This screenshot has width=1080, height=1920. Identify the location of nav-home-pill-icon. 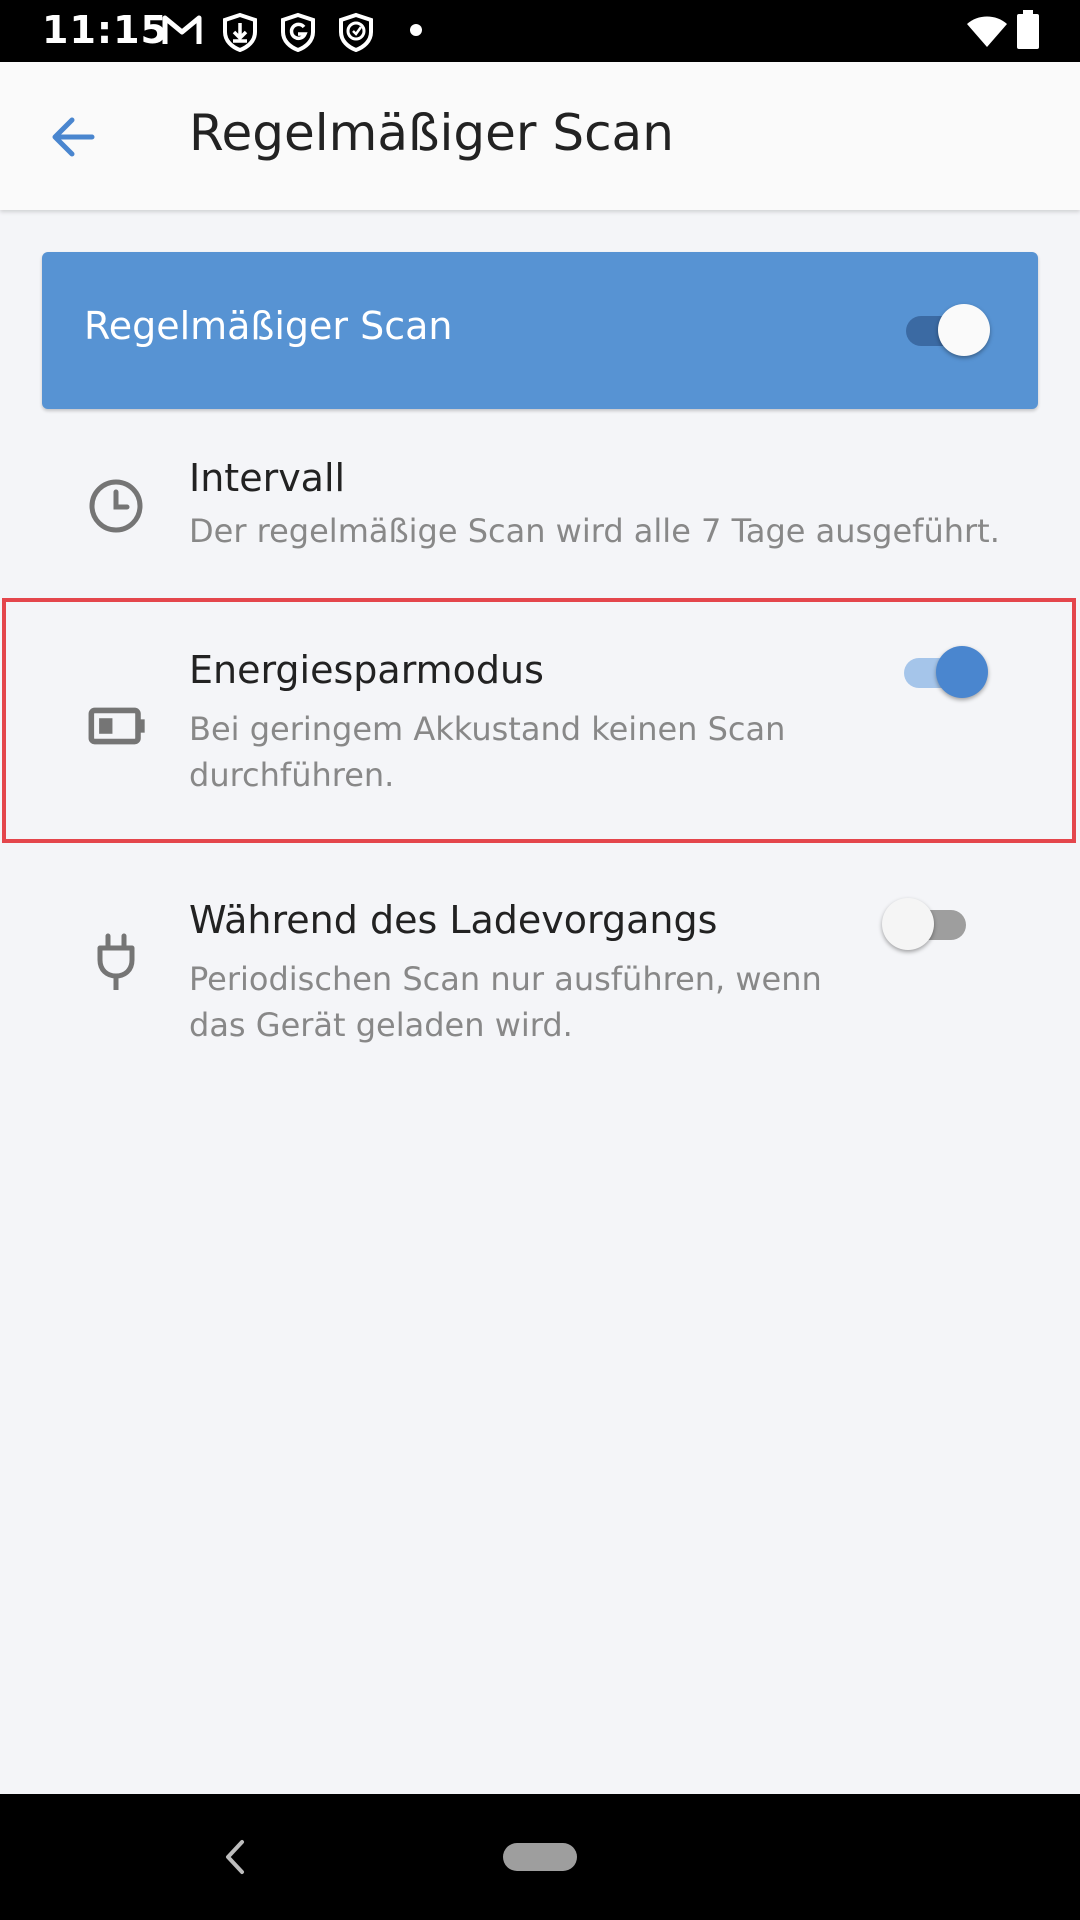
(540, 1857).